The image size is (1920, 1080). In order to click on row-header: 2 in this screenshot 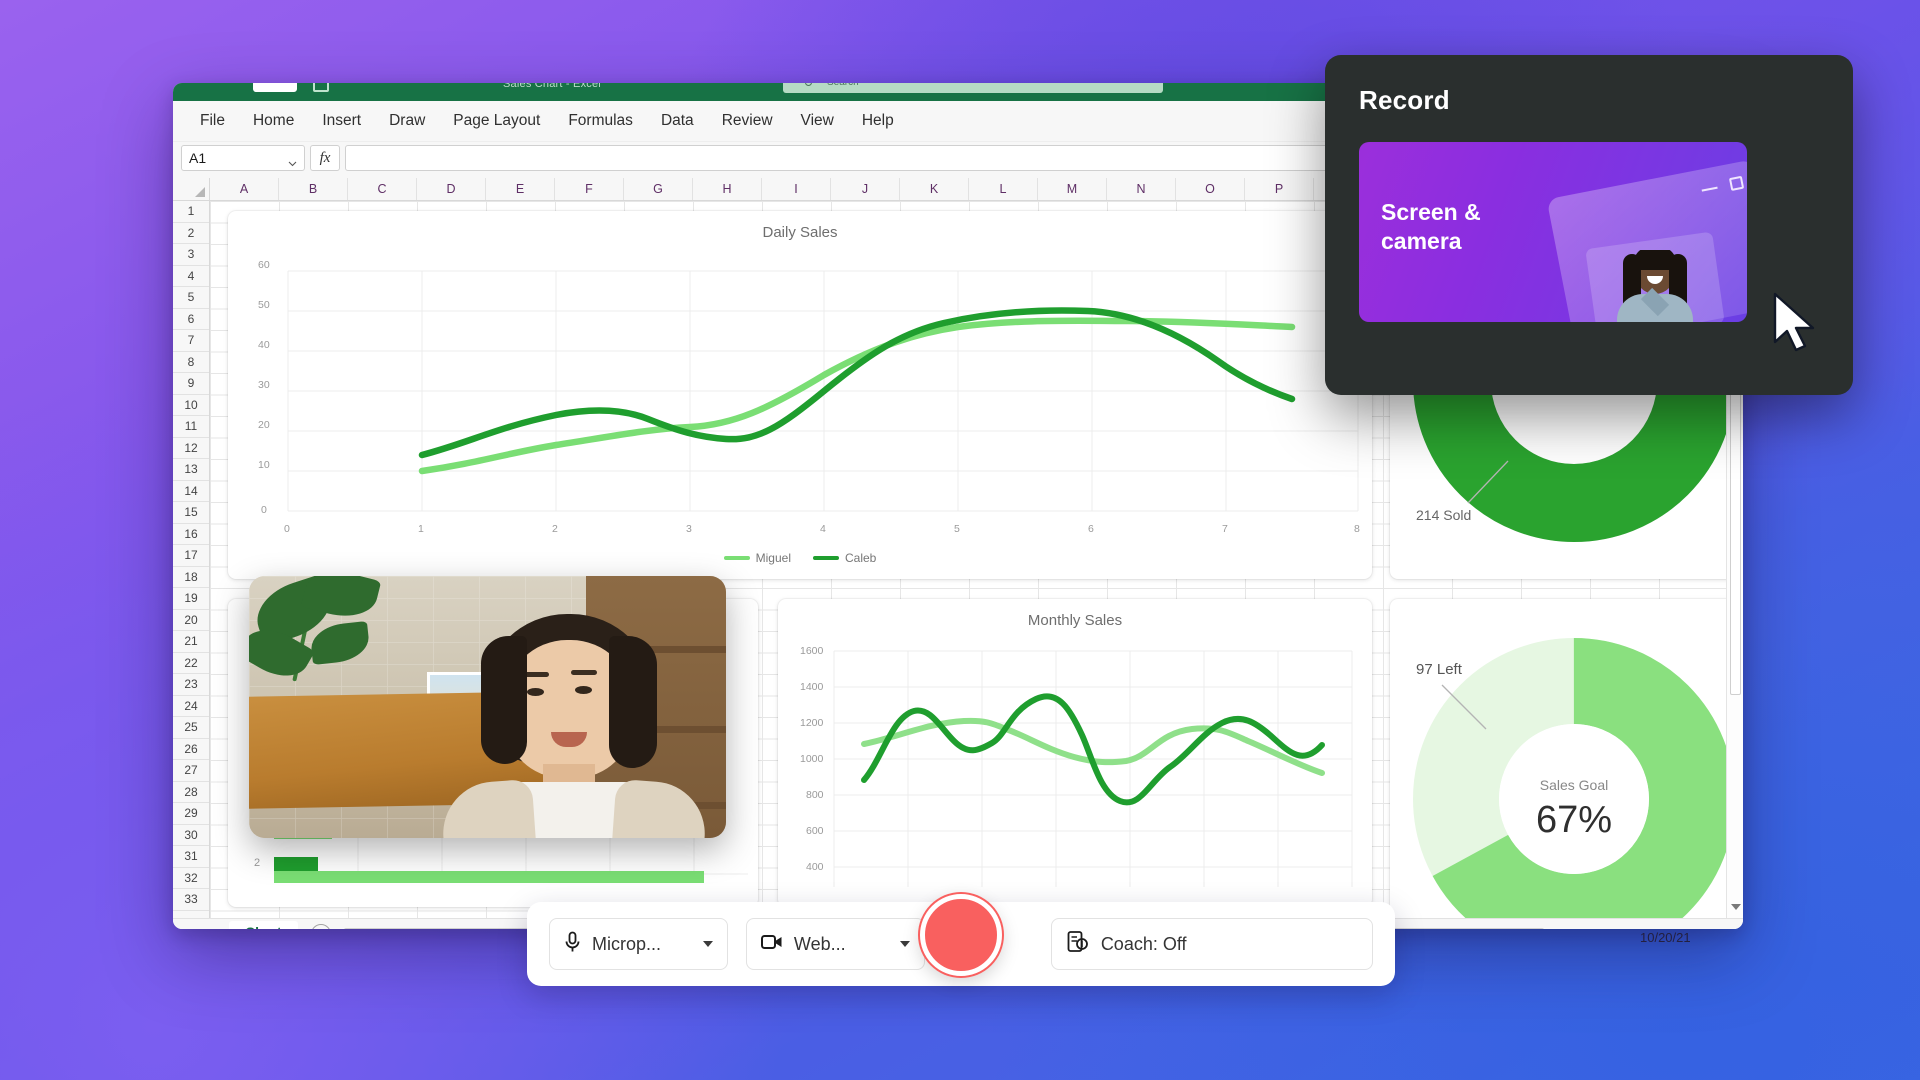, I will do `click(191, 233)`.